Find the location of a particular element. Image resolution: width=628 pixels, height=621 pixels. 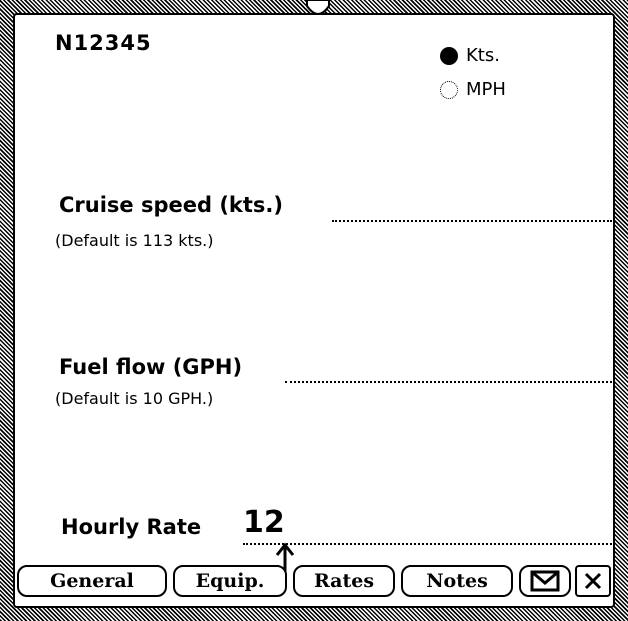

unit-option-label: MPH is located at coordinates (486, 89).